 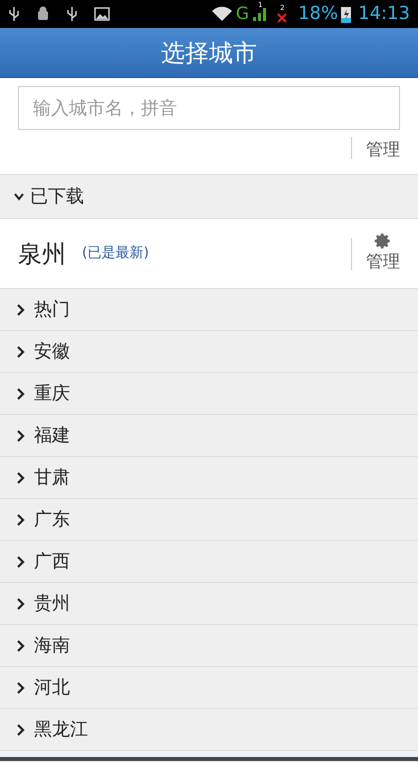 I want to click on clock: 14:13, so click(x=384, y=14).